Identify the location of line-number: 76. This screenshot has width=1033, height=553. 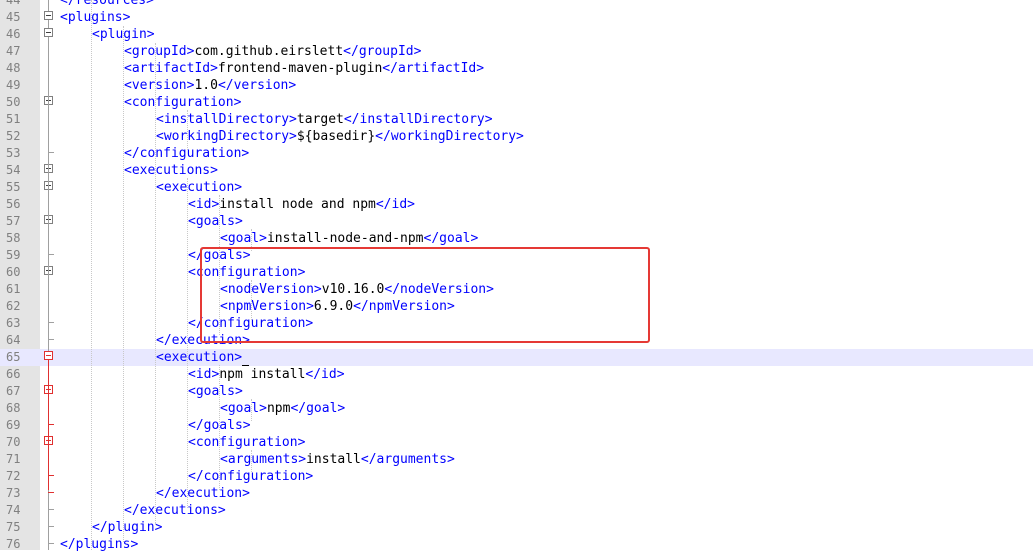
(13, 544).